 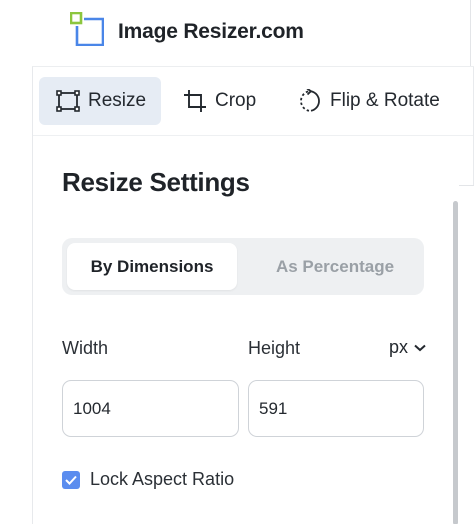 What do you see at coordinates (150, 408) in the screenshot?
I see `width-input` at bounding box center [150, 408].